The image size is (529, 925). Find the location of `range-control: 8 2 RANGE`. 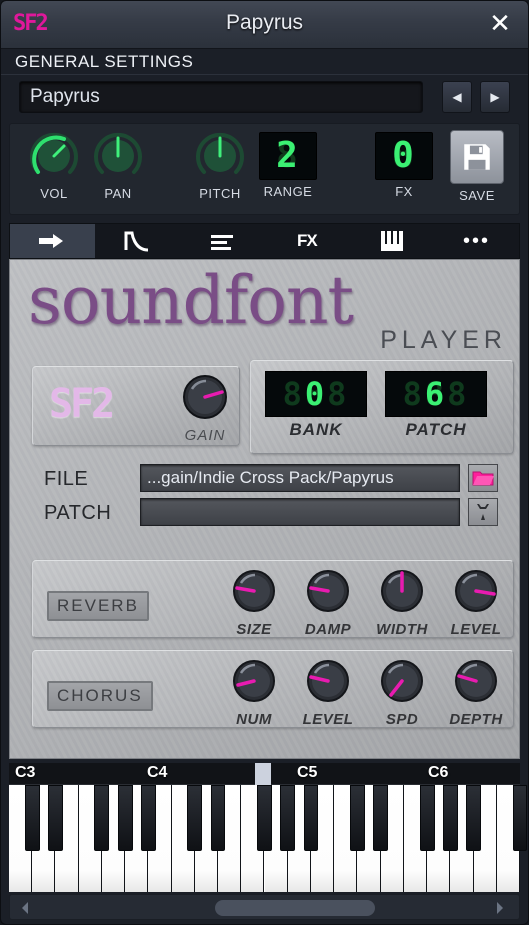

range-control: 8 2 RANGE is located at coordinates (288, 164).